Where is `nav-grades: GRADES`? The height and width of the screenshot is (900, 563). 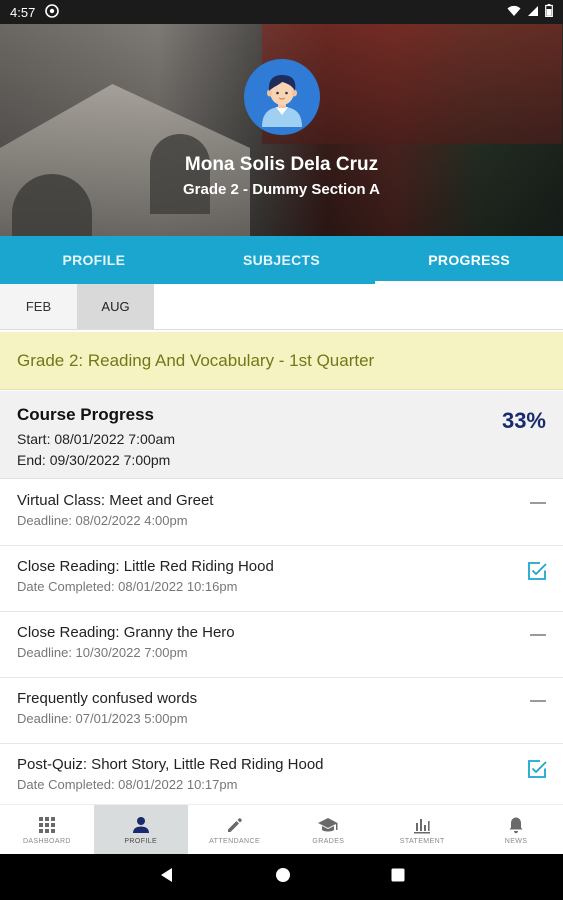
nav-grades: GRADES is located at coordinates (328, 829).